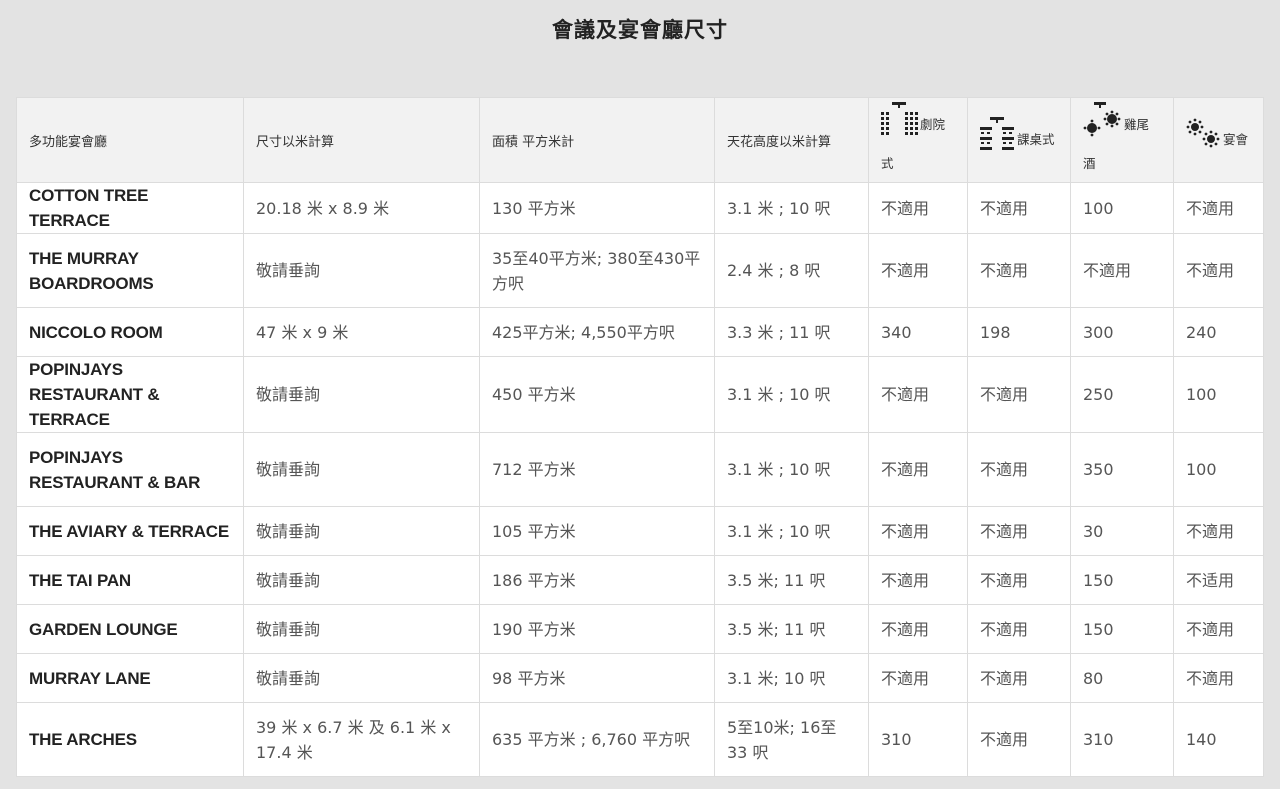 Image resolution: width=1280 pixels, height=789 pixels. Describe the element at coordinates (791, 678) in the screenshot. I see `ceiling-height-cell: 3.1 米; 10 呎` at that location.